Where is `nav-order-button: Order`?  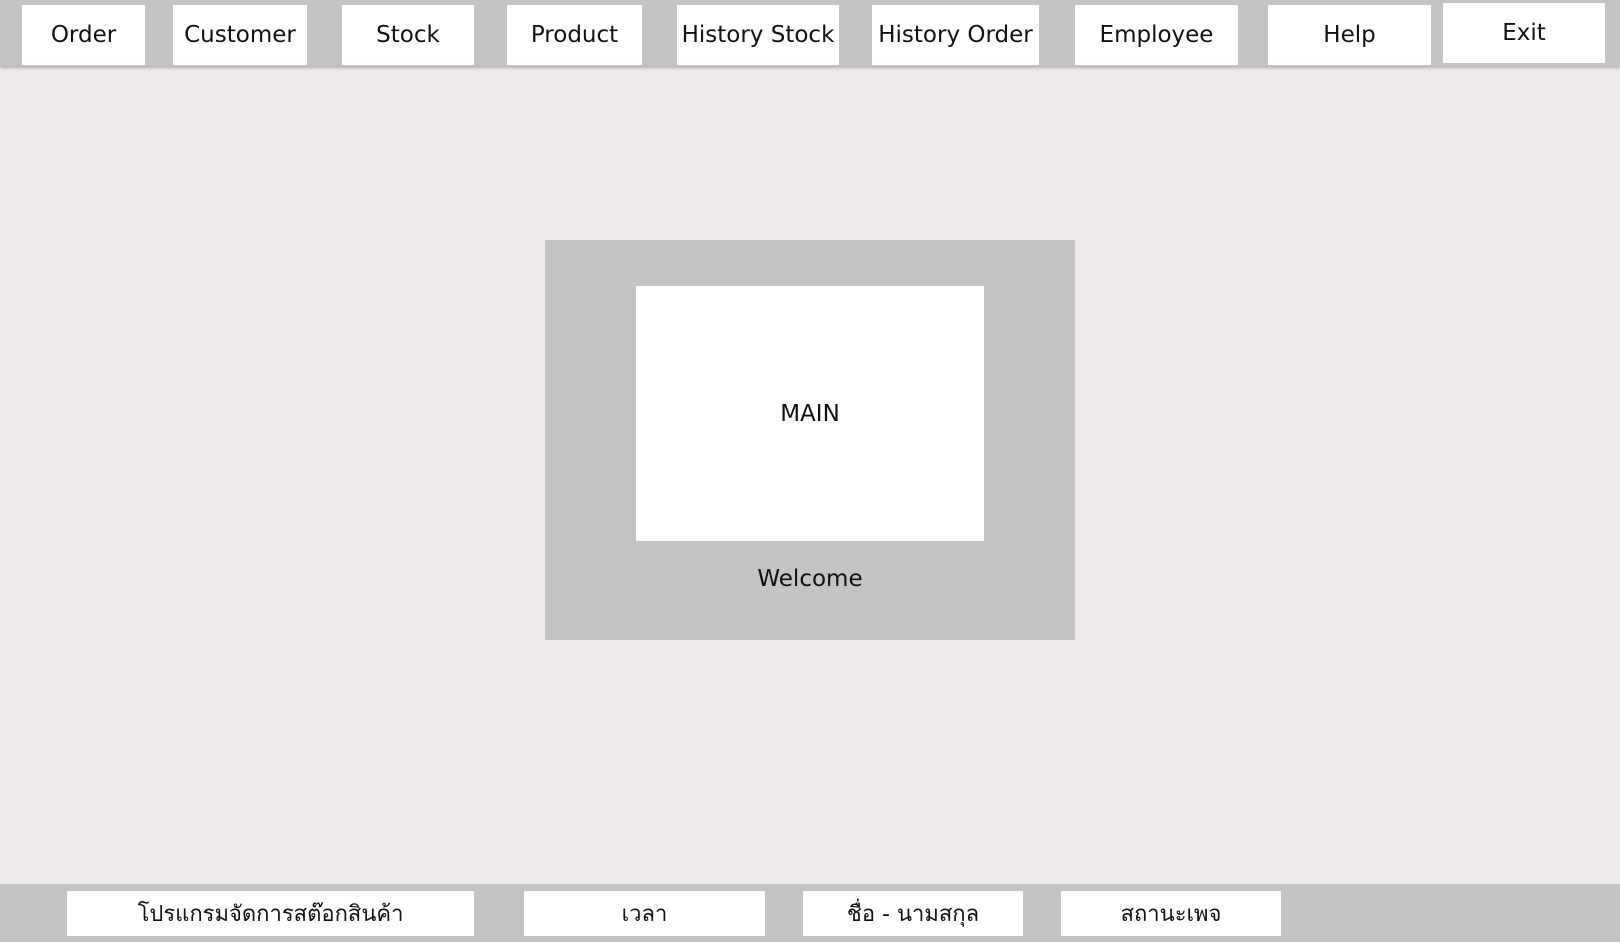 nav-order-button: Order is located at coordinates (83, 35).